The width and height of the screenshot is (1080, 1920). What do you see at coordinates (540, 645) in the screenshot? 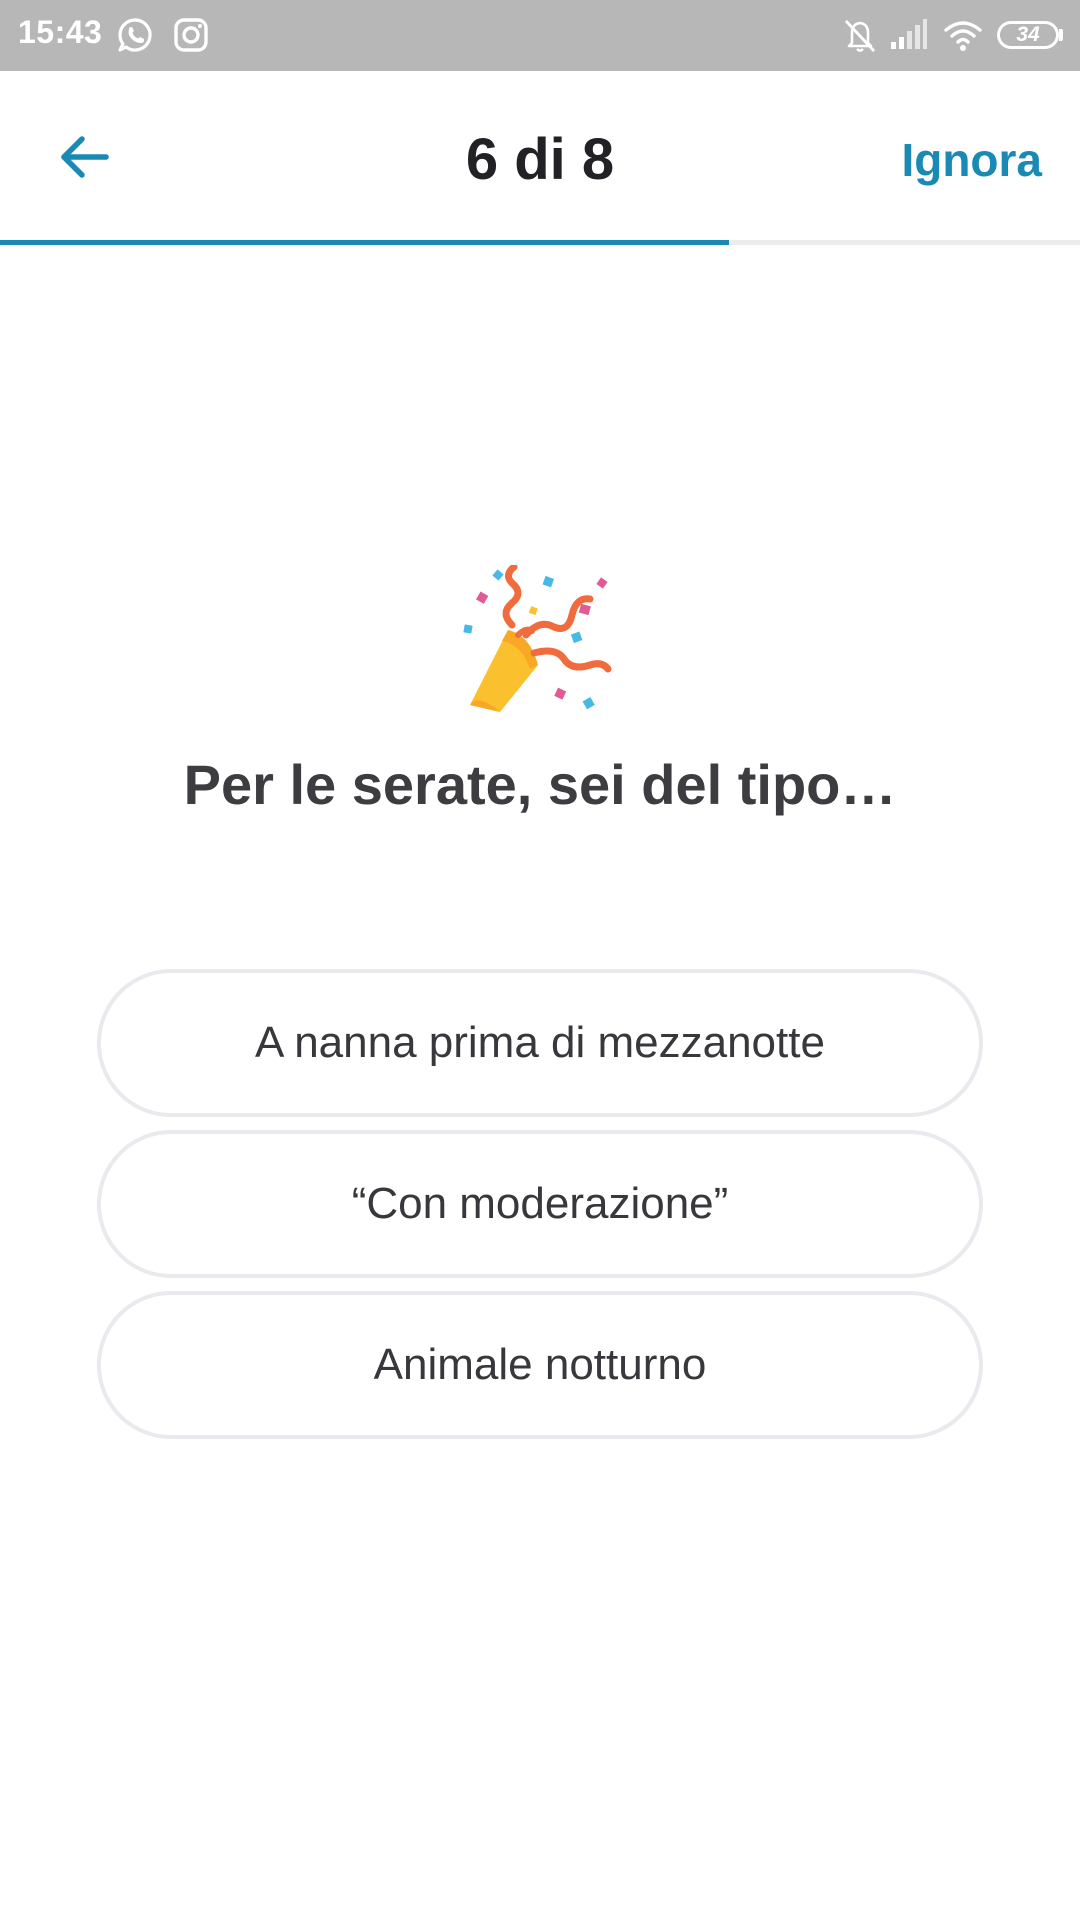
I see `party-popper-icon` at bounding box center [540, 645].